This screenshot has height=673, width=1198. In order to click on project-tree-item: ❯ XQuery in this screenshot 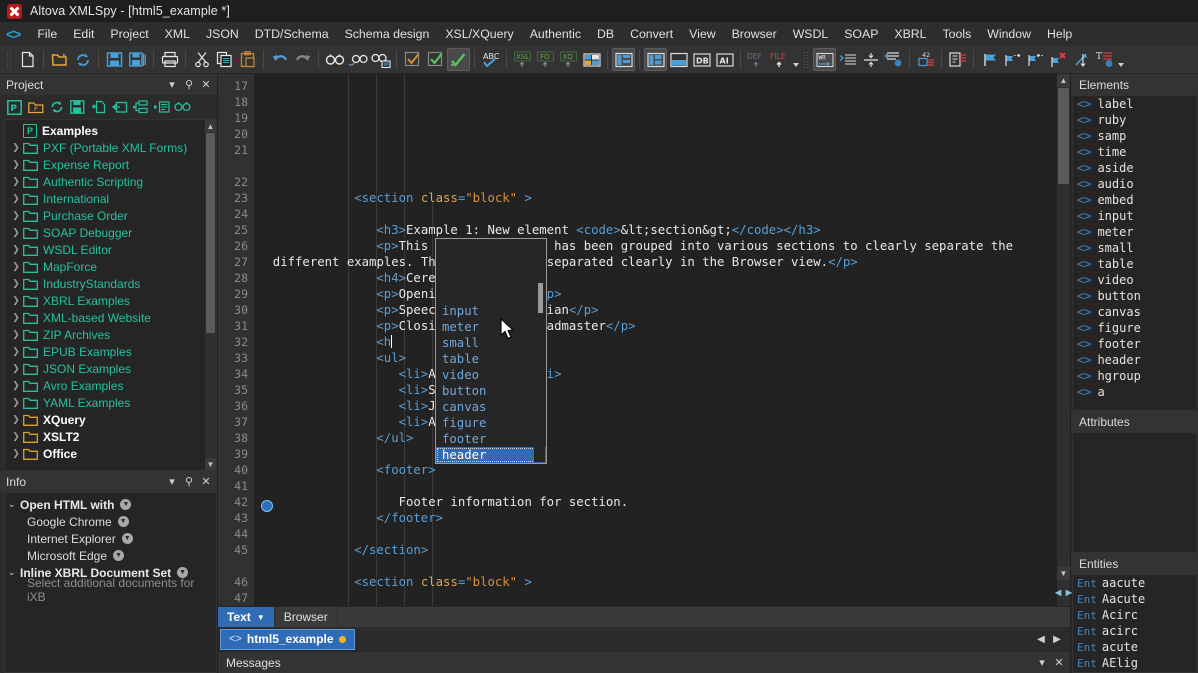, I will do `click(110, 419)`.